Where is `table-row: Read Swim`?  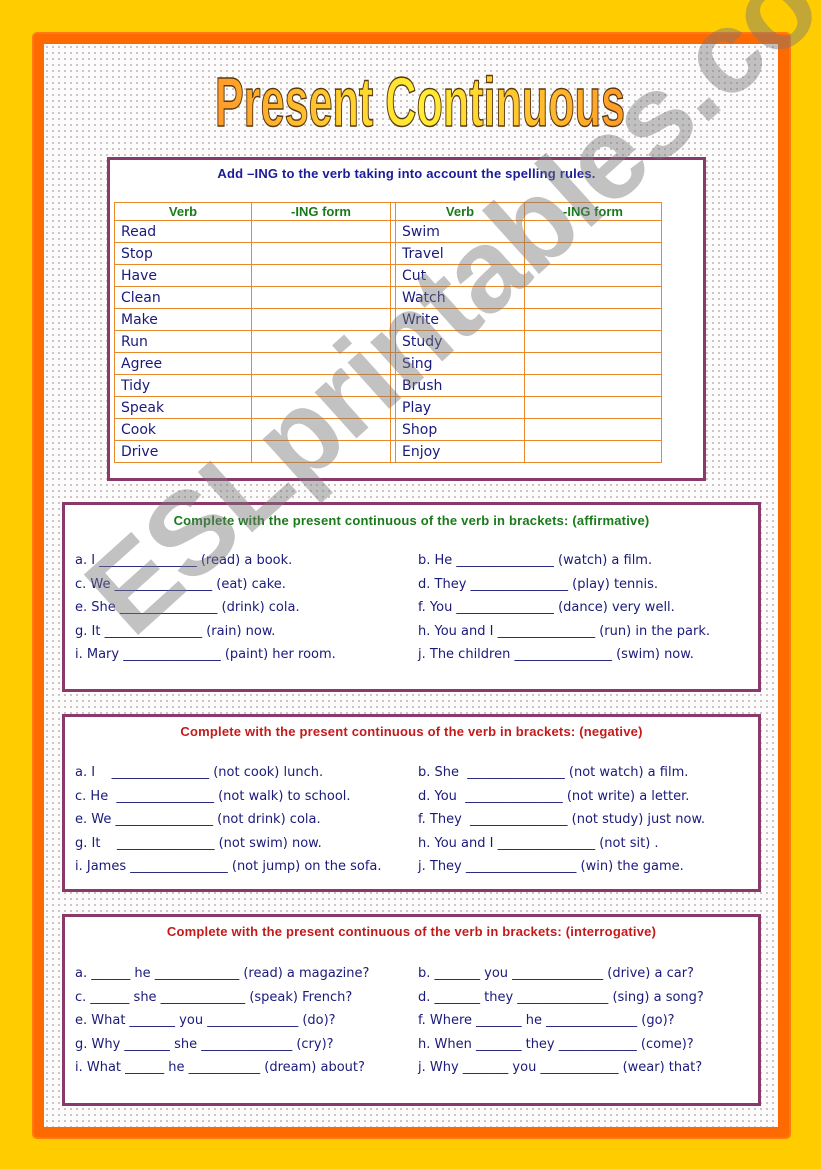 table-row: Read Swim is located at coordinates (388, 231).